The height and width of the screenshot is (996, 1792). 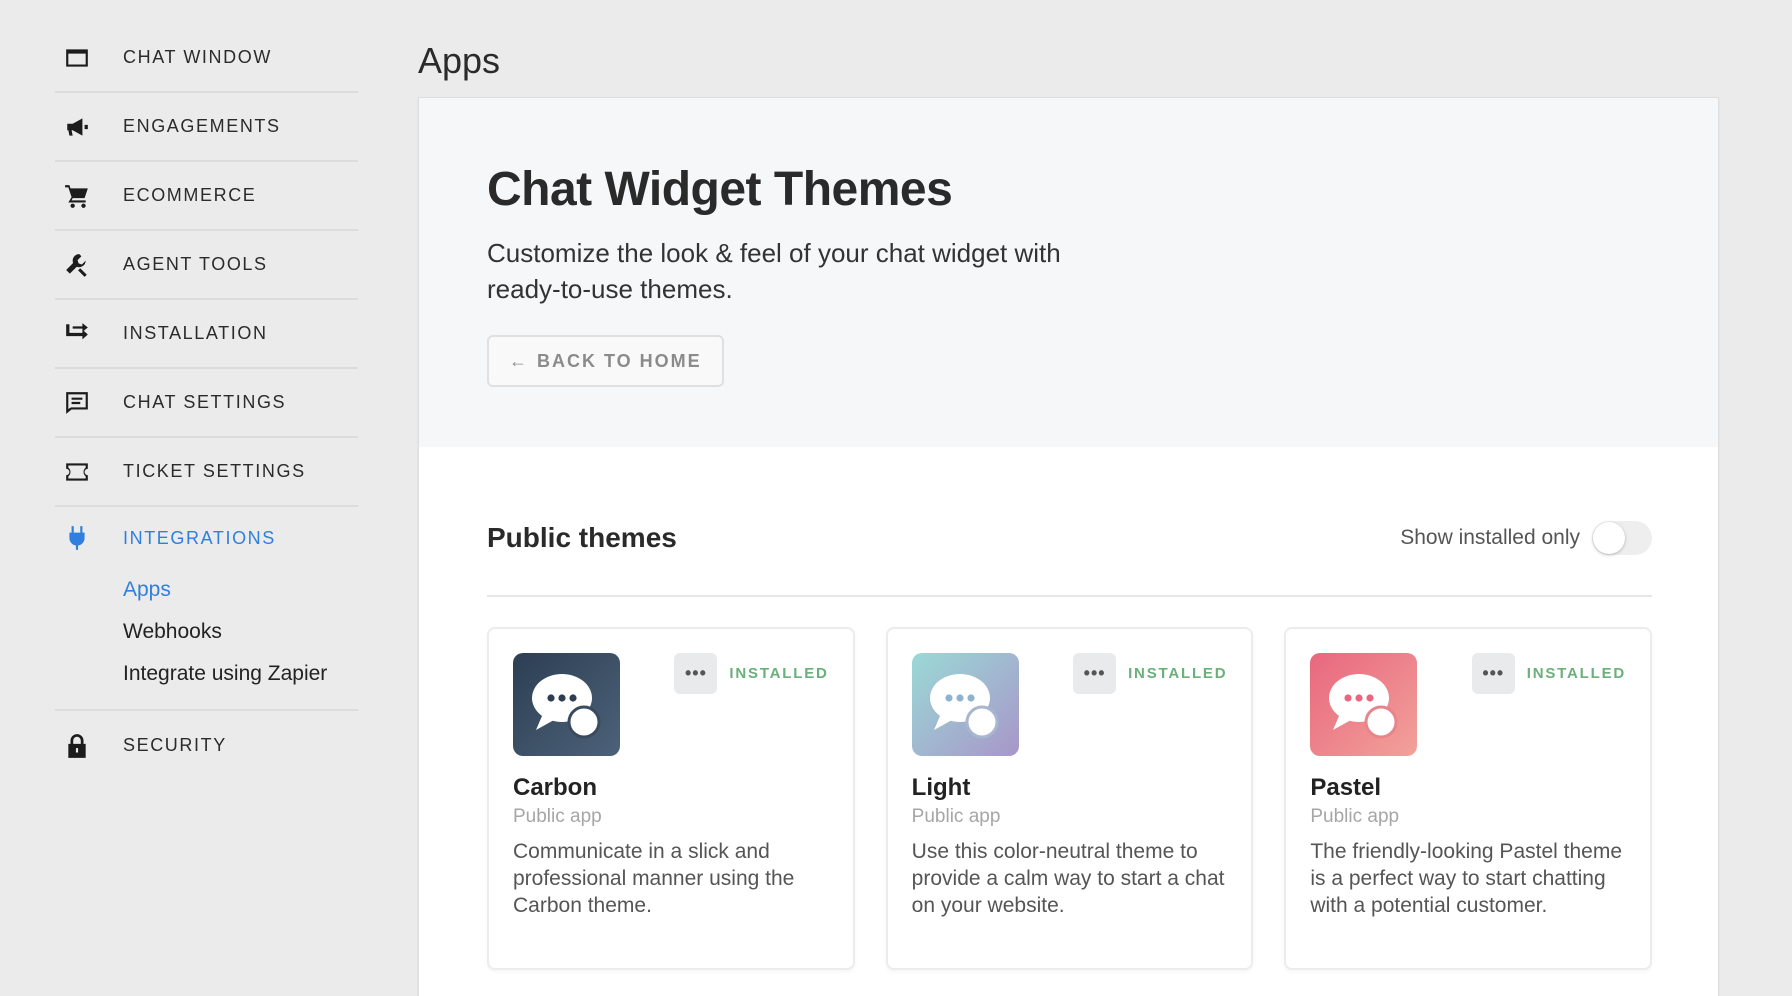 I want to click on cart-icon, so click(x=77, y=196).